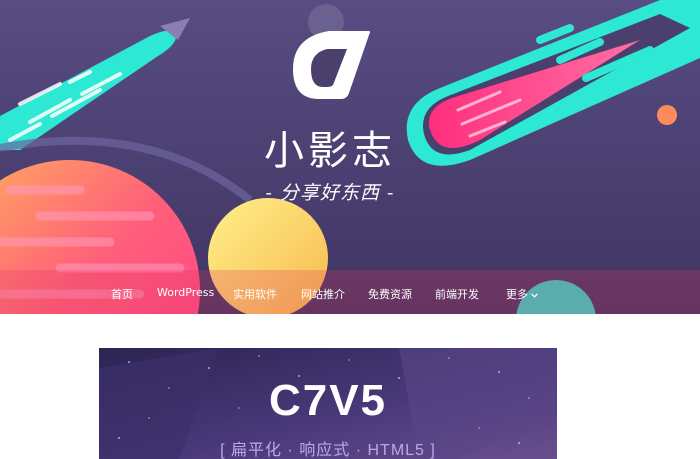 The width and height of the screenshot is (700, 459). Describe the element at coordinates (350, 297) in the screenshot. I see `main-nav: 首页 WordPress 实用软件 网站推介 免费资源 前端开发 更多` at that location.